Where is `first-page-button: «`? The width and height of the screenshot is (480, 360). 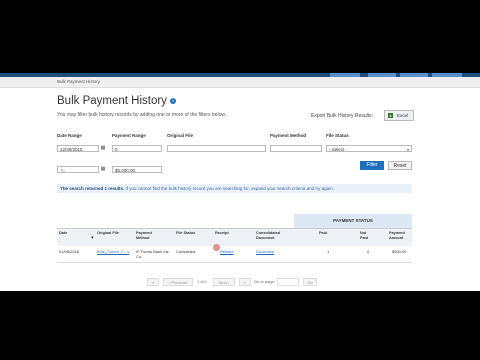 first-page-button: « is located at coordinates (153, 282).